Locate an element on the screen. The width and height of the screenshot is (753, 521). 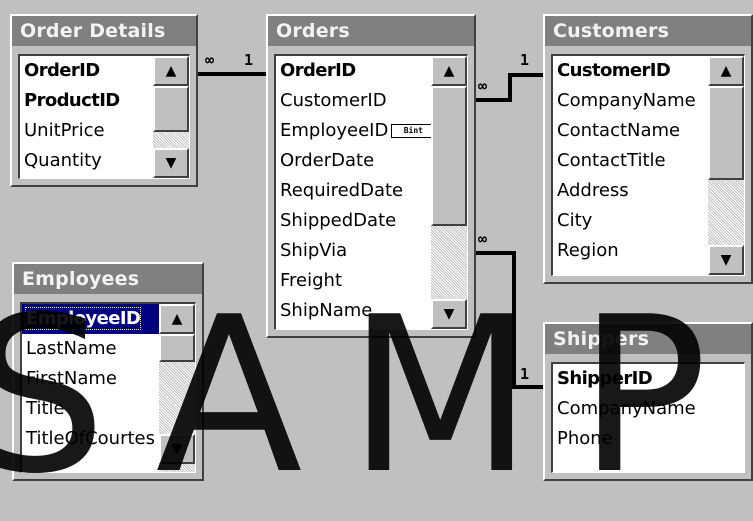
table-title: Customers is located at coordinates (648, 31).